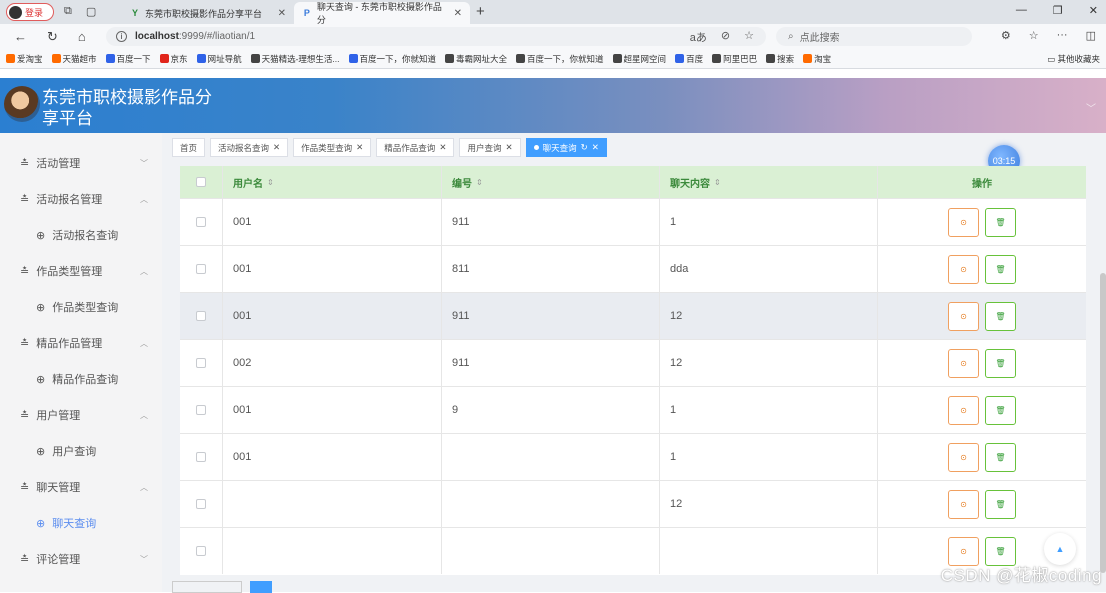 This screenshot has height=593, width=1106. I want to click on sidebar-menu: ≛评论管理﹀, so click(81, 559).